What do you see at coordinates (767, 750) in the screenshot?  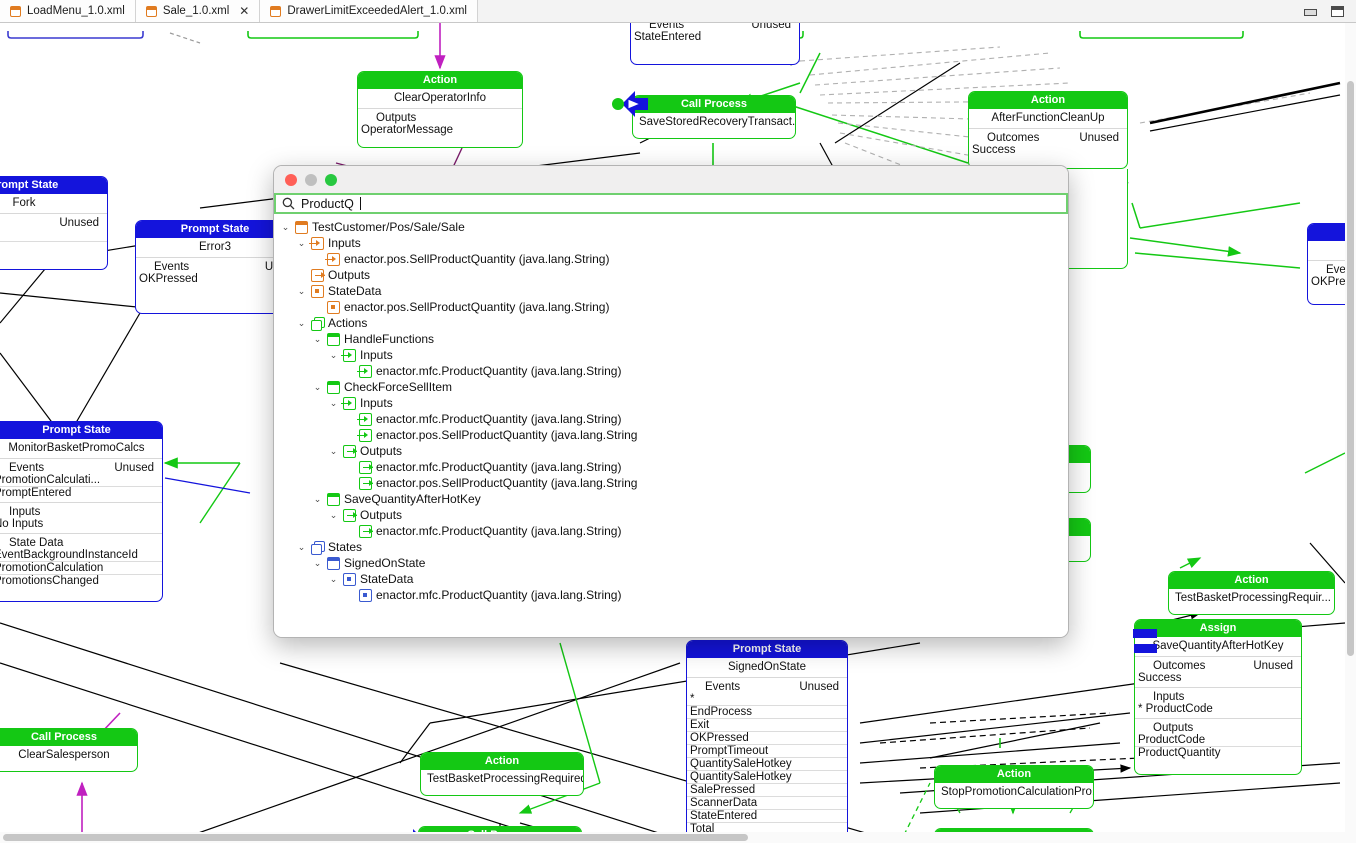 I see `node-row: PromptTimeout` at bounding box center [767, 750].